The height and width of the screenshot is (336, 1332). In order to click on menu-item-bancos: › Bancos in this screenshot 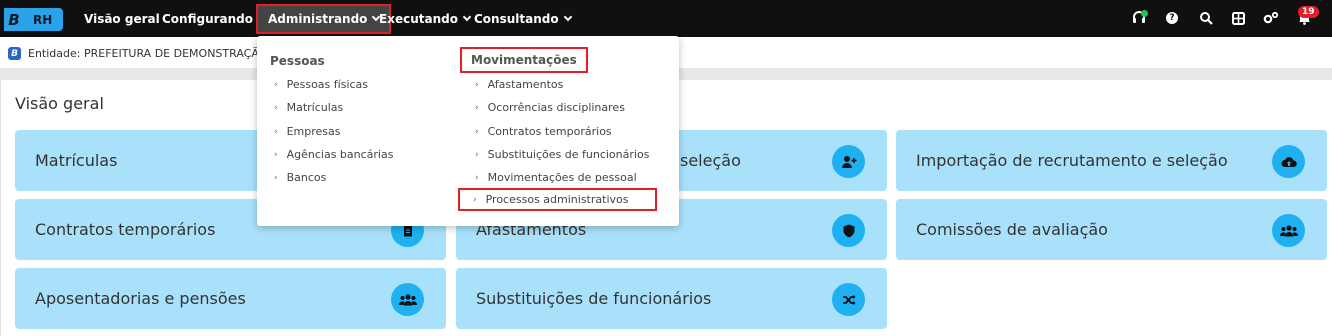, I will do `click(300, 177)`.